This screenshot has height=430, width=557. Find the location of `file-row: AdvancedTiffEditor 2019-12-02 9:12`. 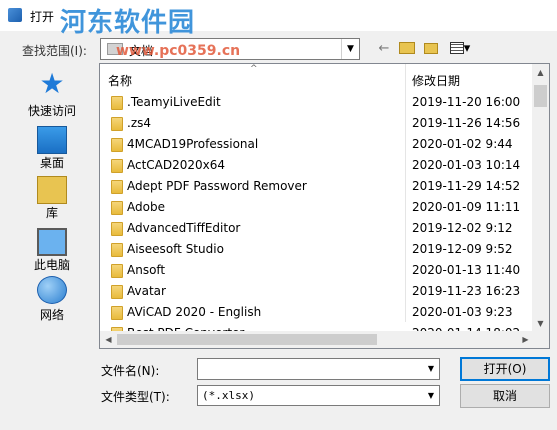

file-row: AdvancedTiffEditor 2019-12-02 9:12 is located at coordinates (317, 228).